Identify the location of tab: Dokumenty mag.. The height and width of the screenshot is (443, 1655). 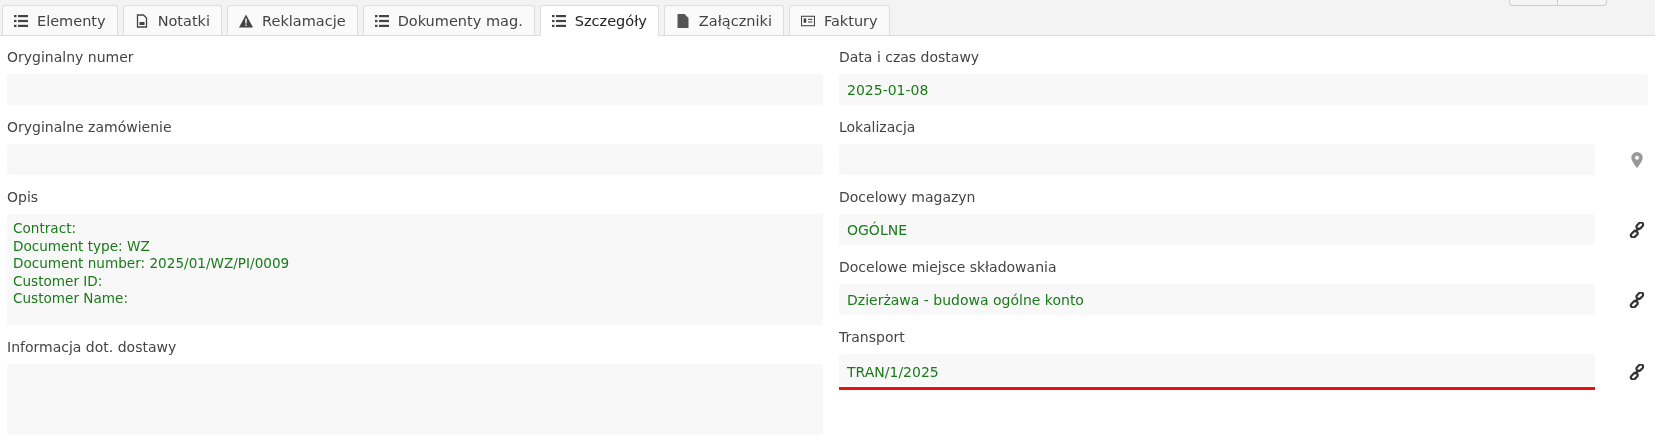
(448, 20).